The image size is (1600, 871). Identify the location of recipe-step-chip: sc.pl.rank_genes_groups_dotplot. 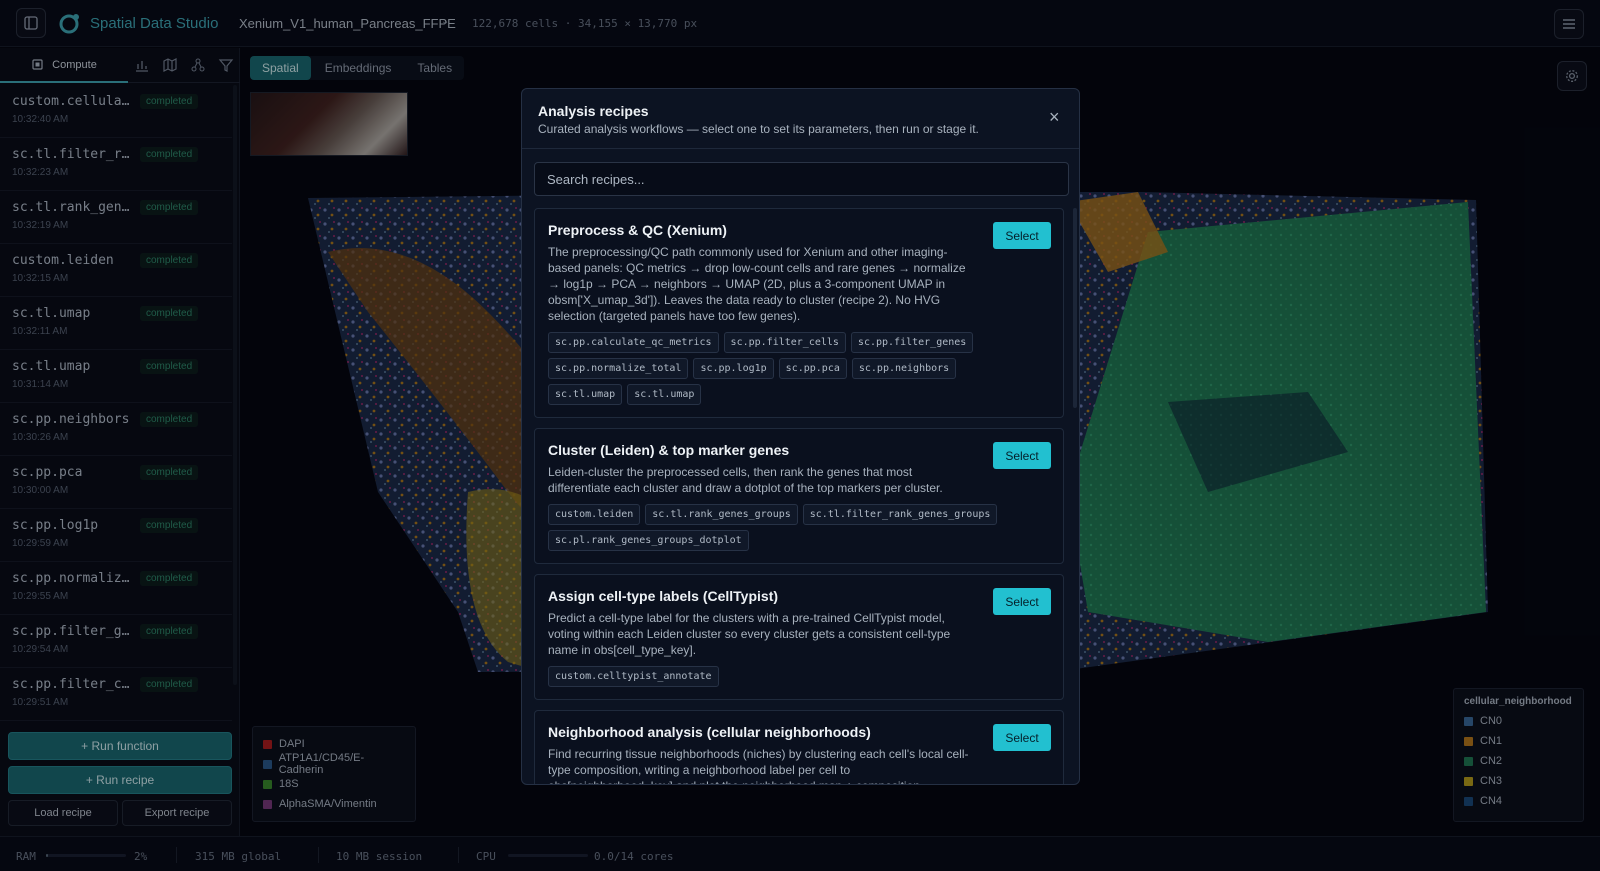
(648, 540).